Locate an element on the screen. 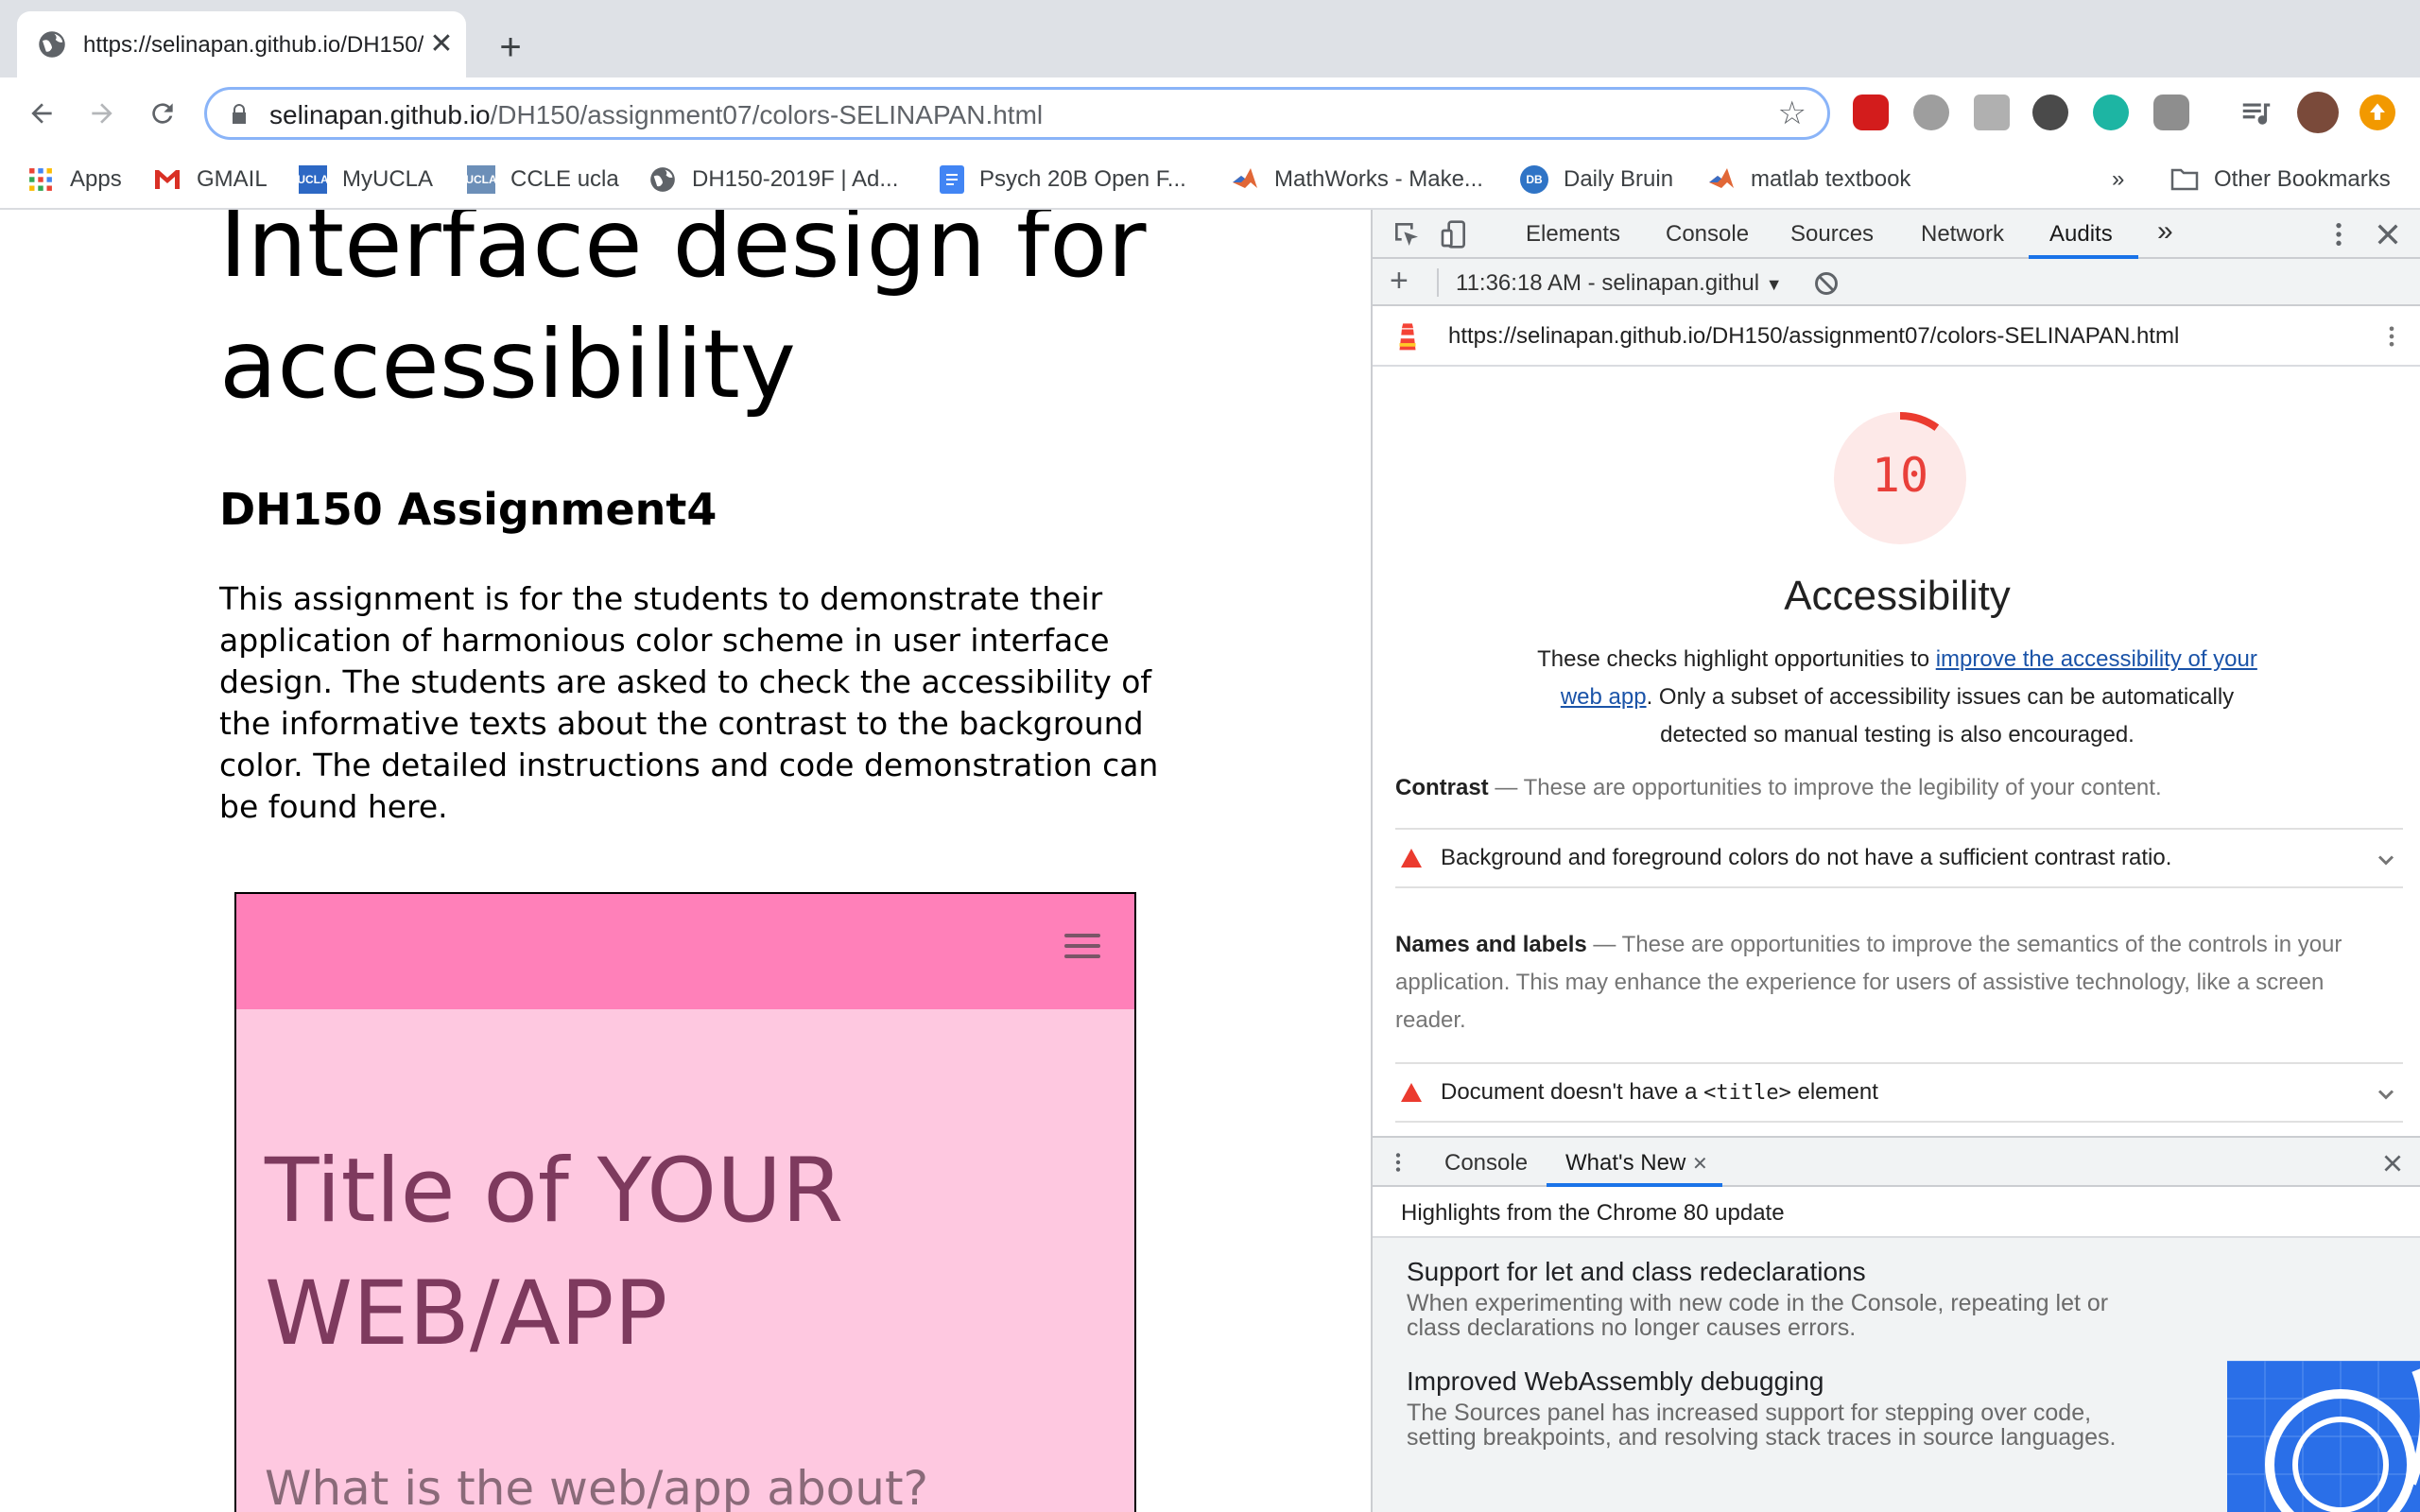 Image resolution: width=2420 pixels, height=1512 pixels. bookmark-gmail: GMAIL is located at coordinates (210, 180).